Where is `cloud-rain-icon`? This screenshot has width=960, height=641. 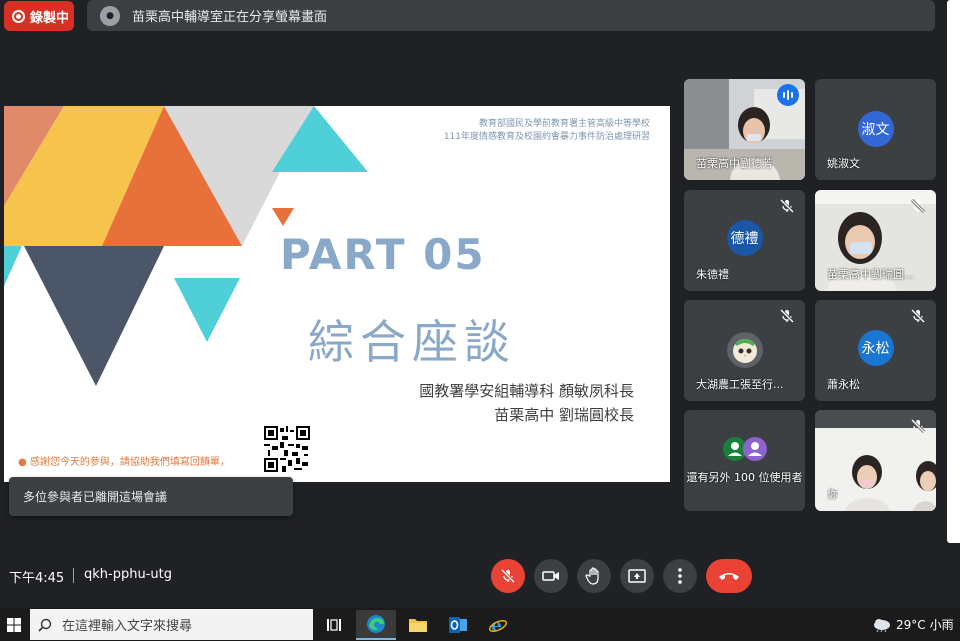
cloud-rain-icon is located at coordinates (882, 625).